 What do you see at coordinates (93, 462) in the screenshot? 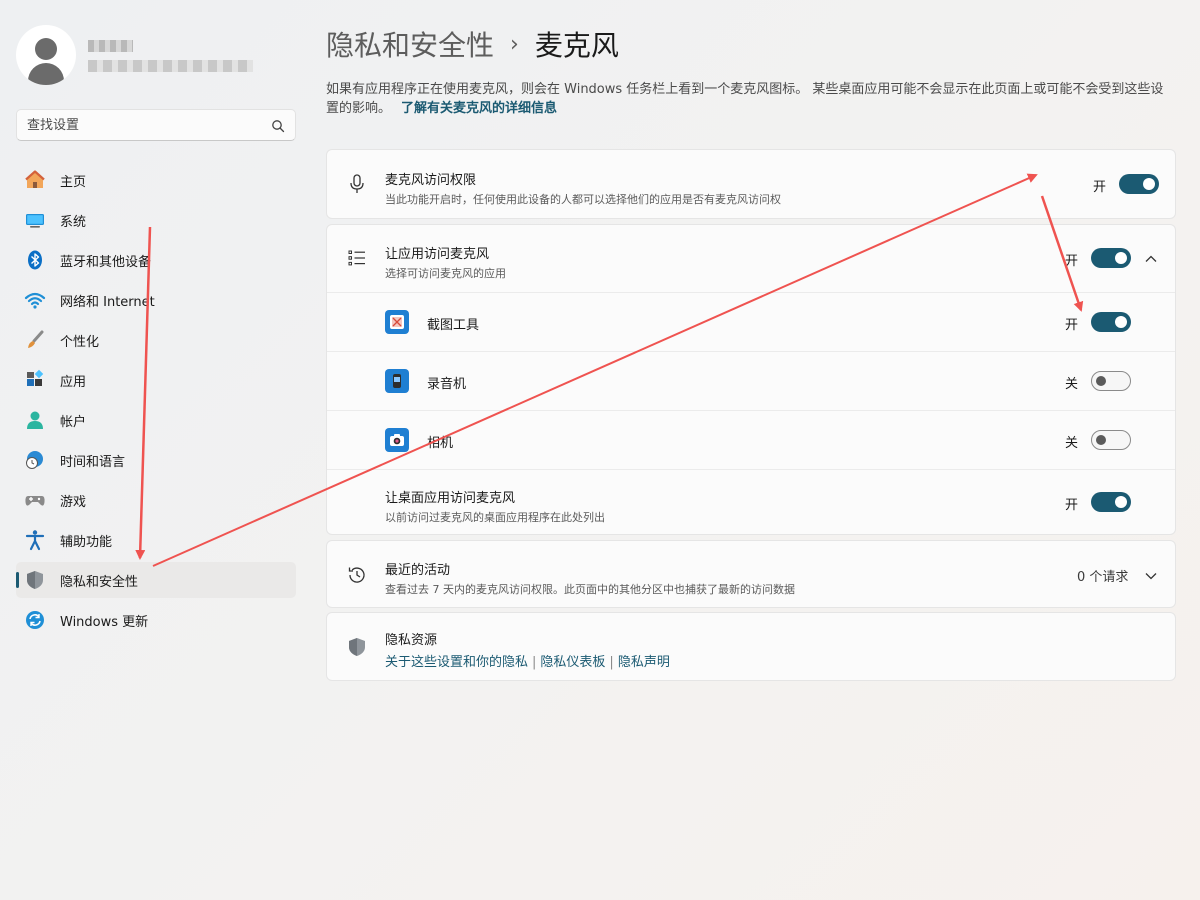
I see `sidebar-item-label: 时间和语言` at bounding box center [93, 462].